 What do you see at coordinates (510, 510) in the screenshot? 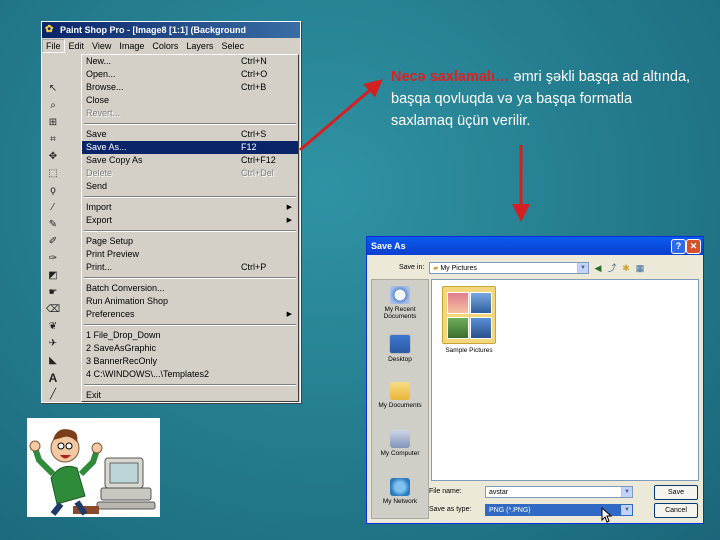
I see `save-as-type-value: PNG (*.PNG)` at bounding box center [510, 510].